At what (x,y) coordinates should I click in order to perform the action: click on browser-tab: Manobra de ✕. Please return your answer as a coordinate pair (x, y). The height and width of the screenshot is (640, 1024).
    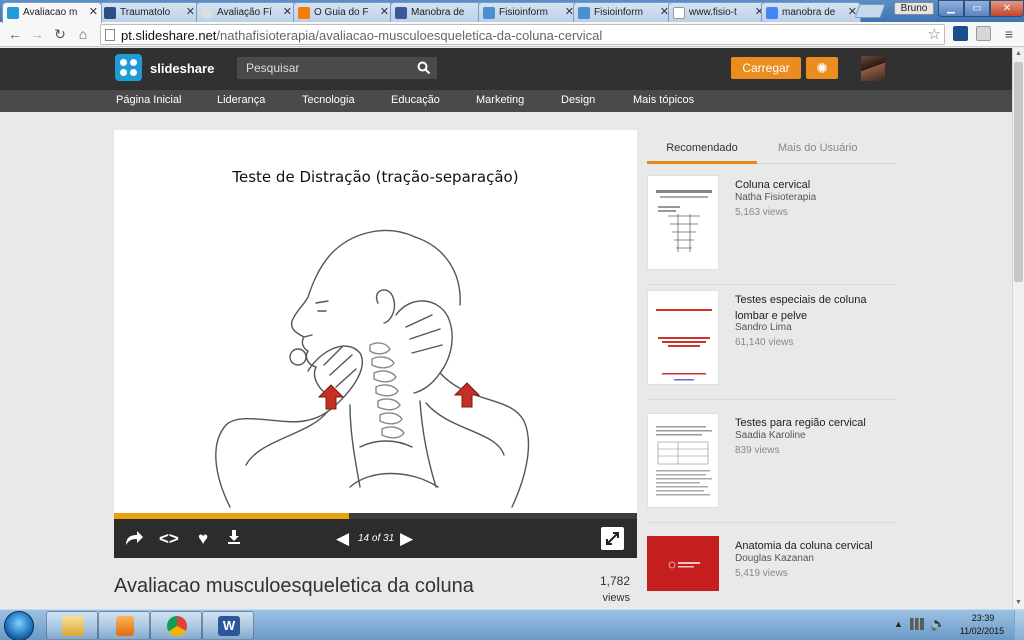
    Looking at the image, I should click on (440, 12).